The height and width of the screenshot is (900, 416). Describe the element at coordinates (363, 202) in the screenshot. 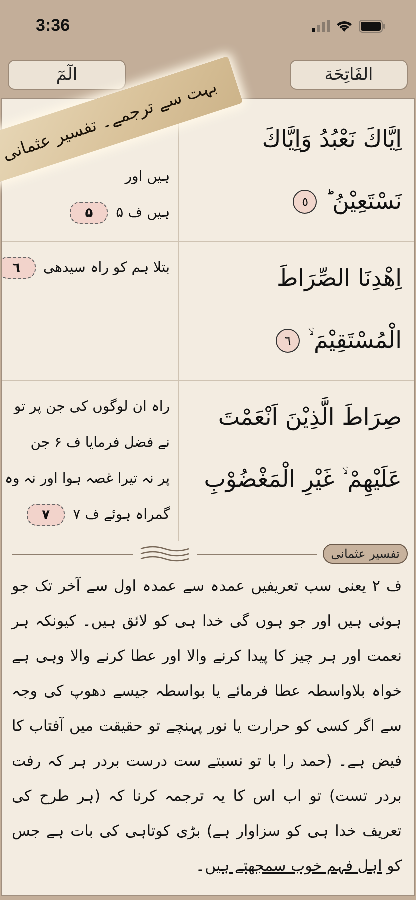

I see `verse-text: نَسْتَعِيْنُ ؕ` at that location.